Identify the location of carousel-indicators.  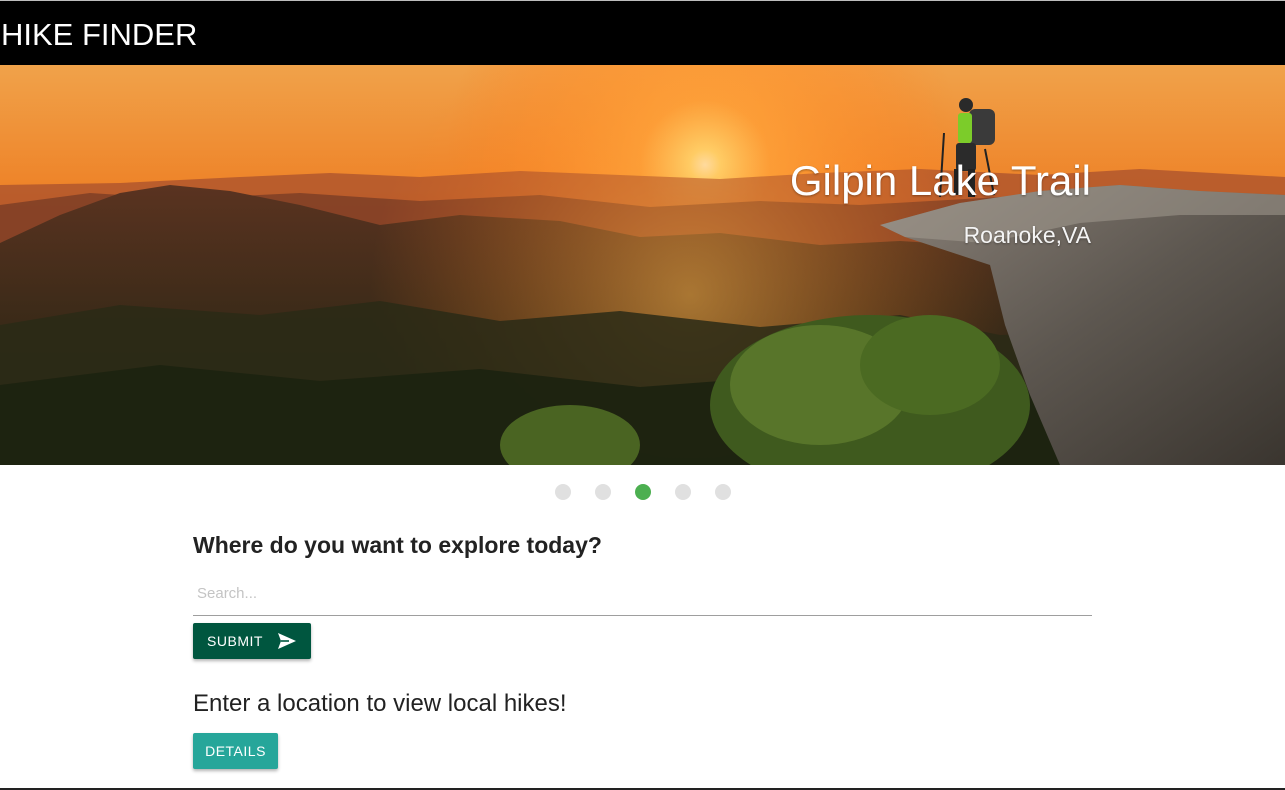
(643, 492).